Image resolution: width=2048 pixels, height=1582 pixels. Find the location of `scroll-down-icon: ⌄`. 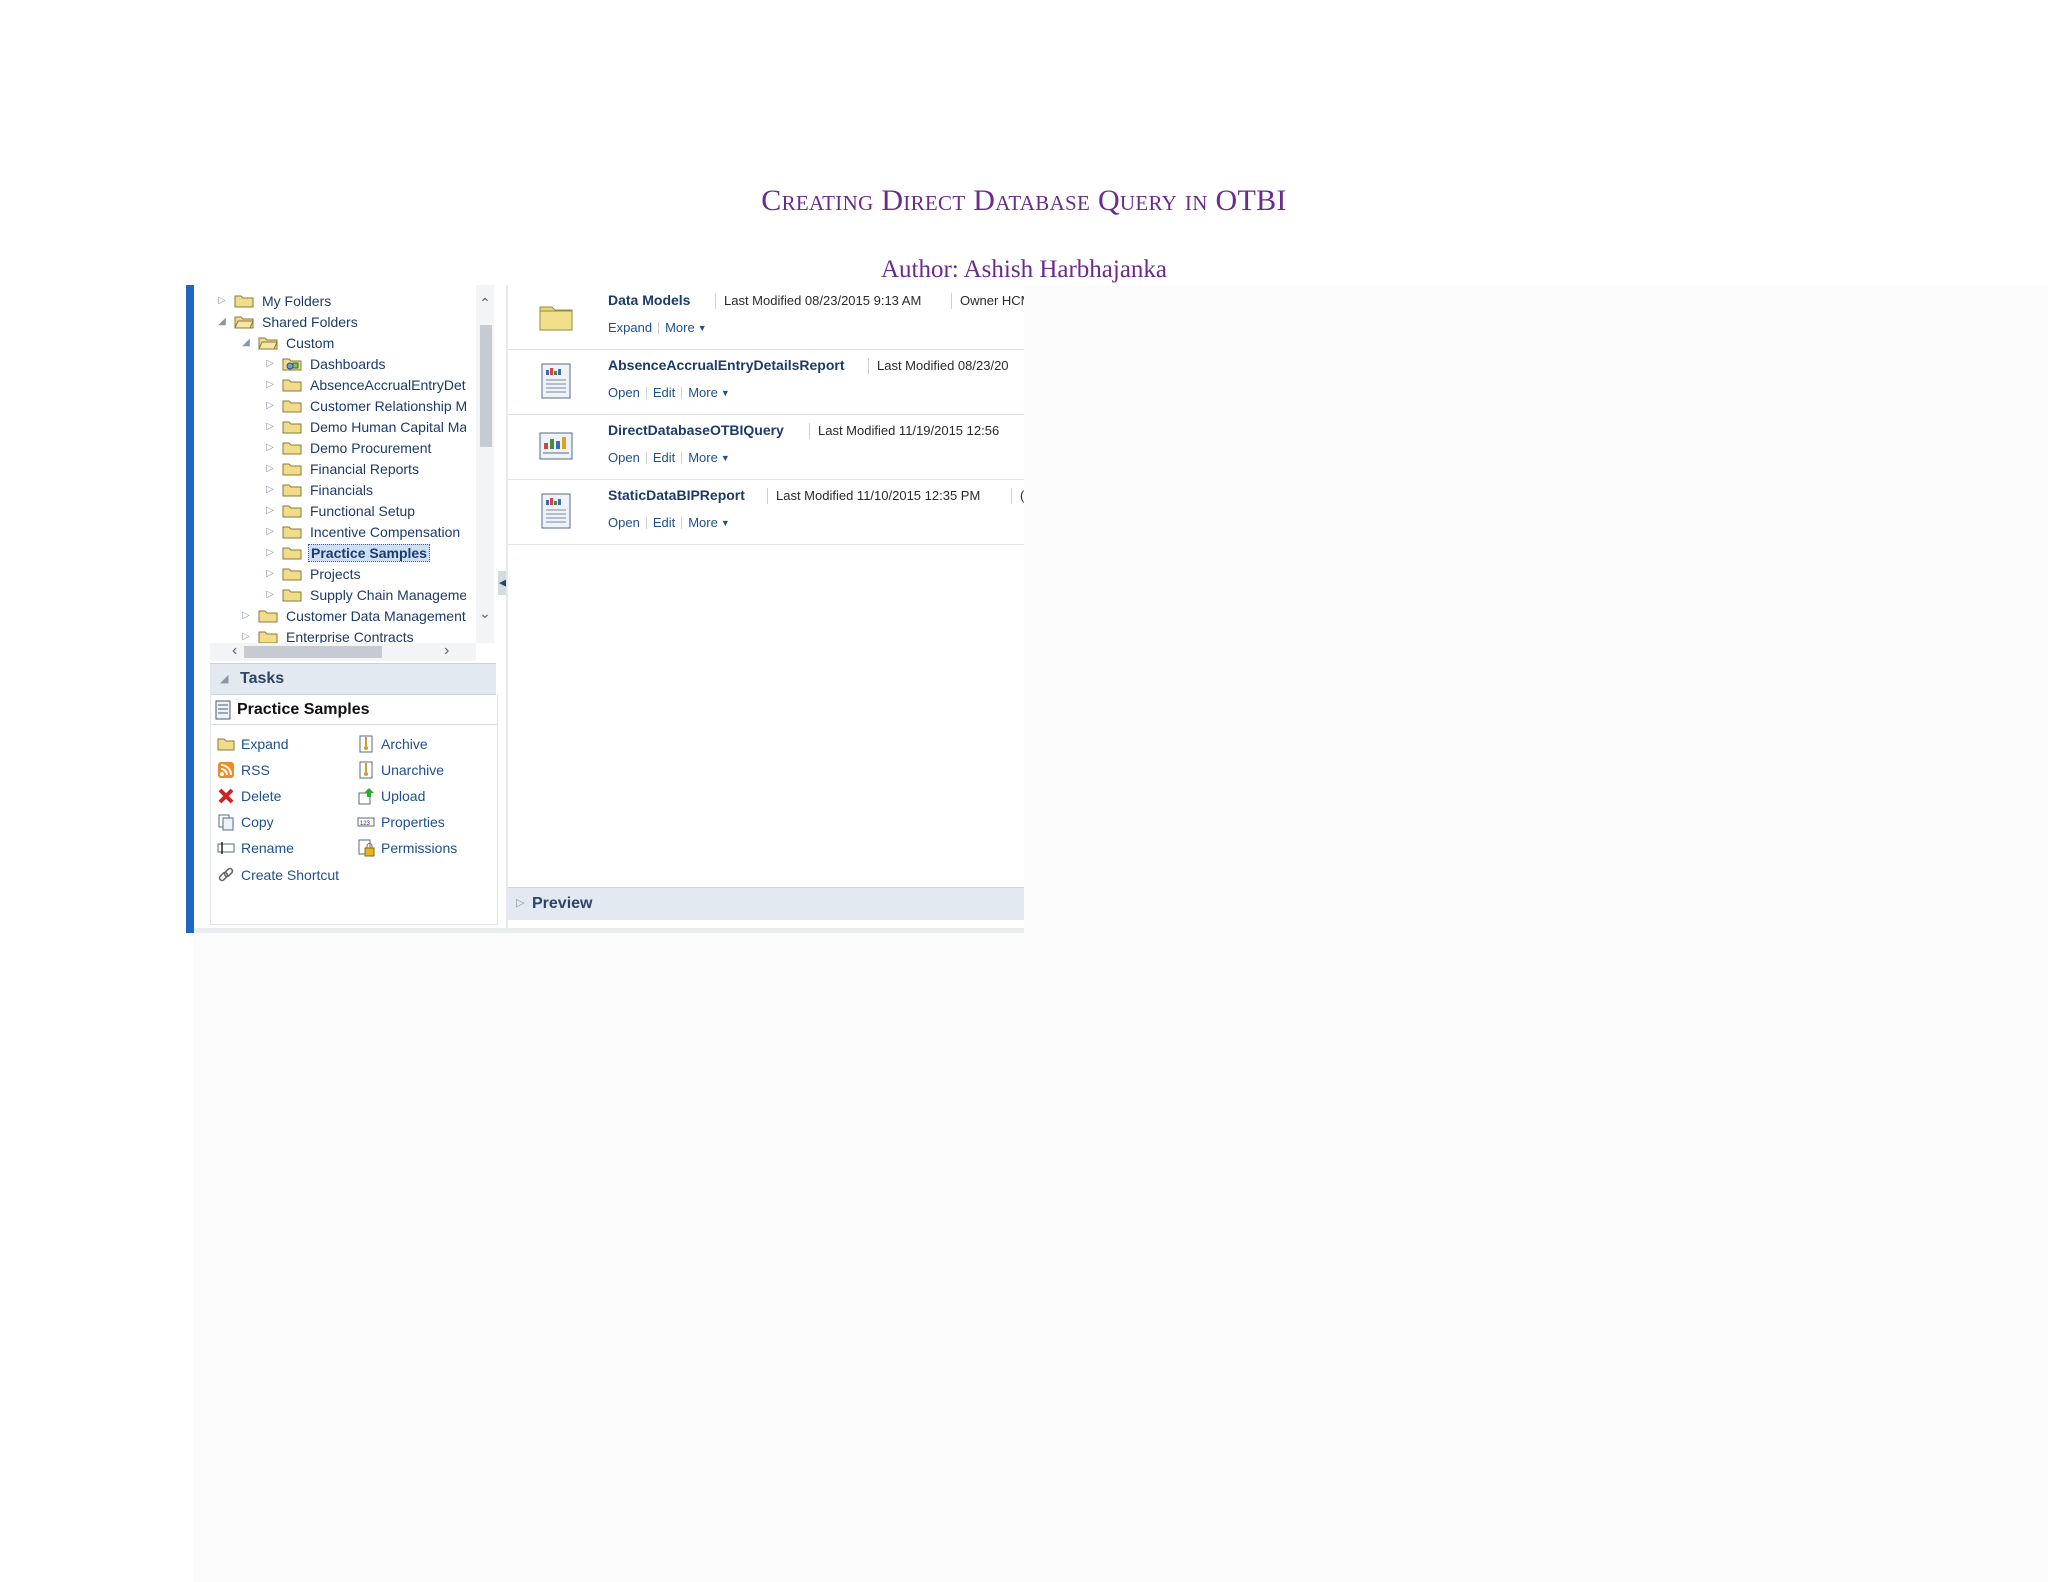

scroll-down-icon: ⌄ is located at coordinates (485, 613).